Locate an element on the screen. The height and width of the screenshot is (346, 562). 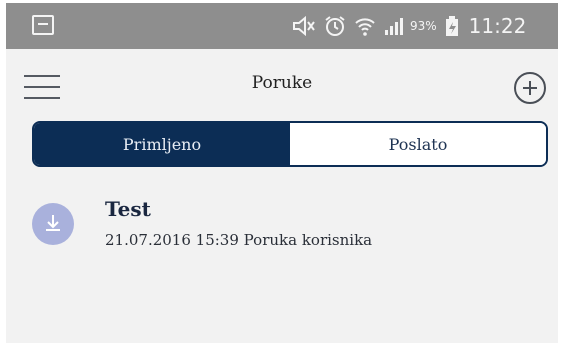
page-title: Poruke is located at coordinates (282, 83).